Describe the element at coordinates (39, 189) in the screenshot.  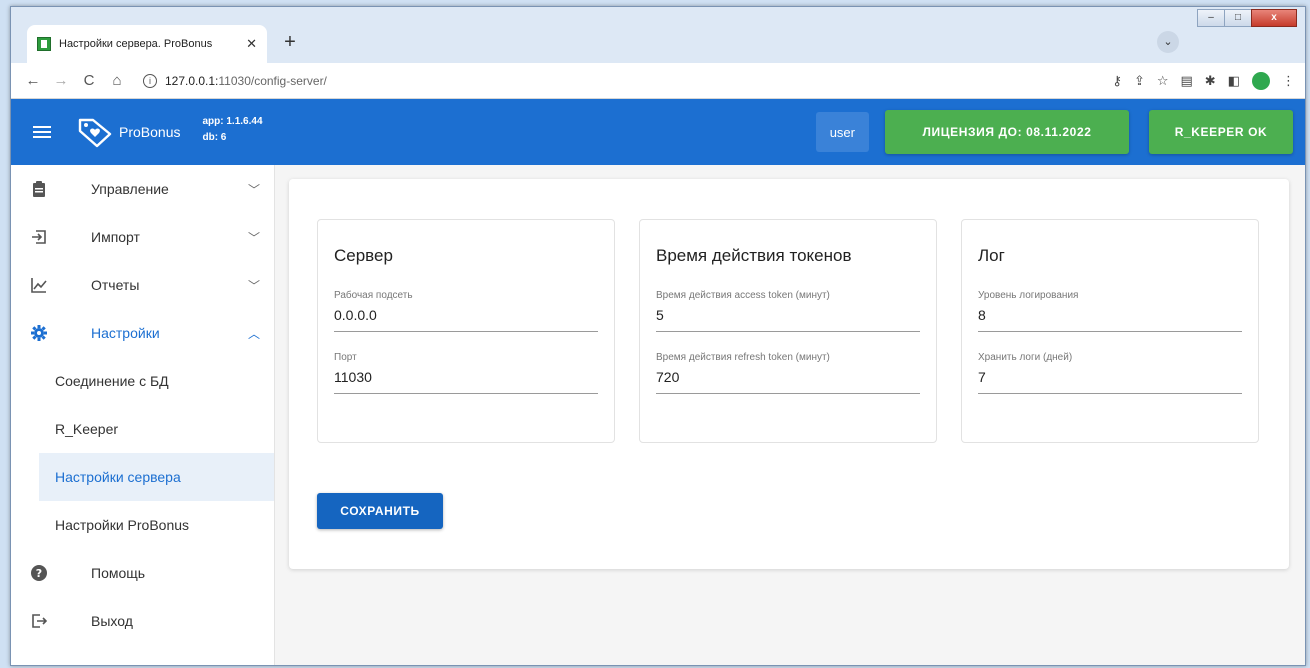
I see `clipboard-icon` at that location.